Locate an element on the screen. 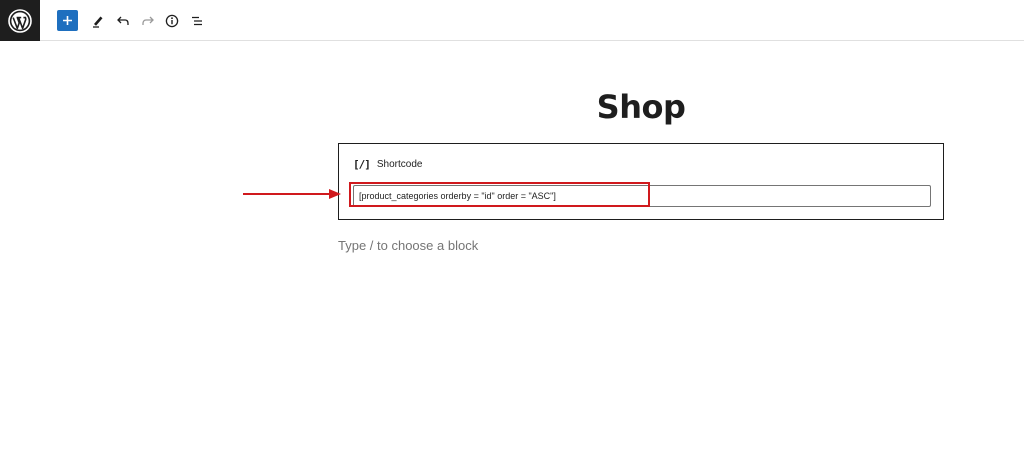 This screenshot has height=458, width=1024. shortcode-block-header: [/] Shortcode is located at coordinates (387, 164).